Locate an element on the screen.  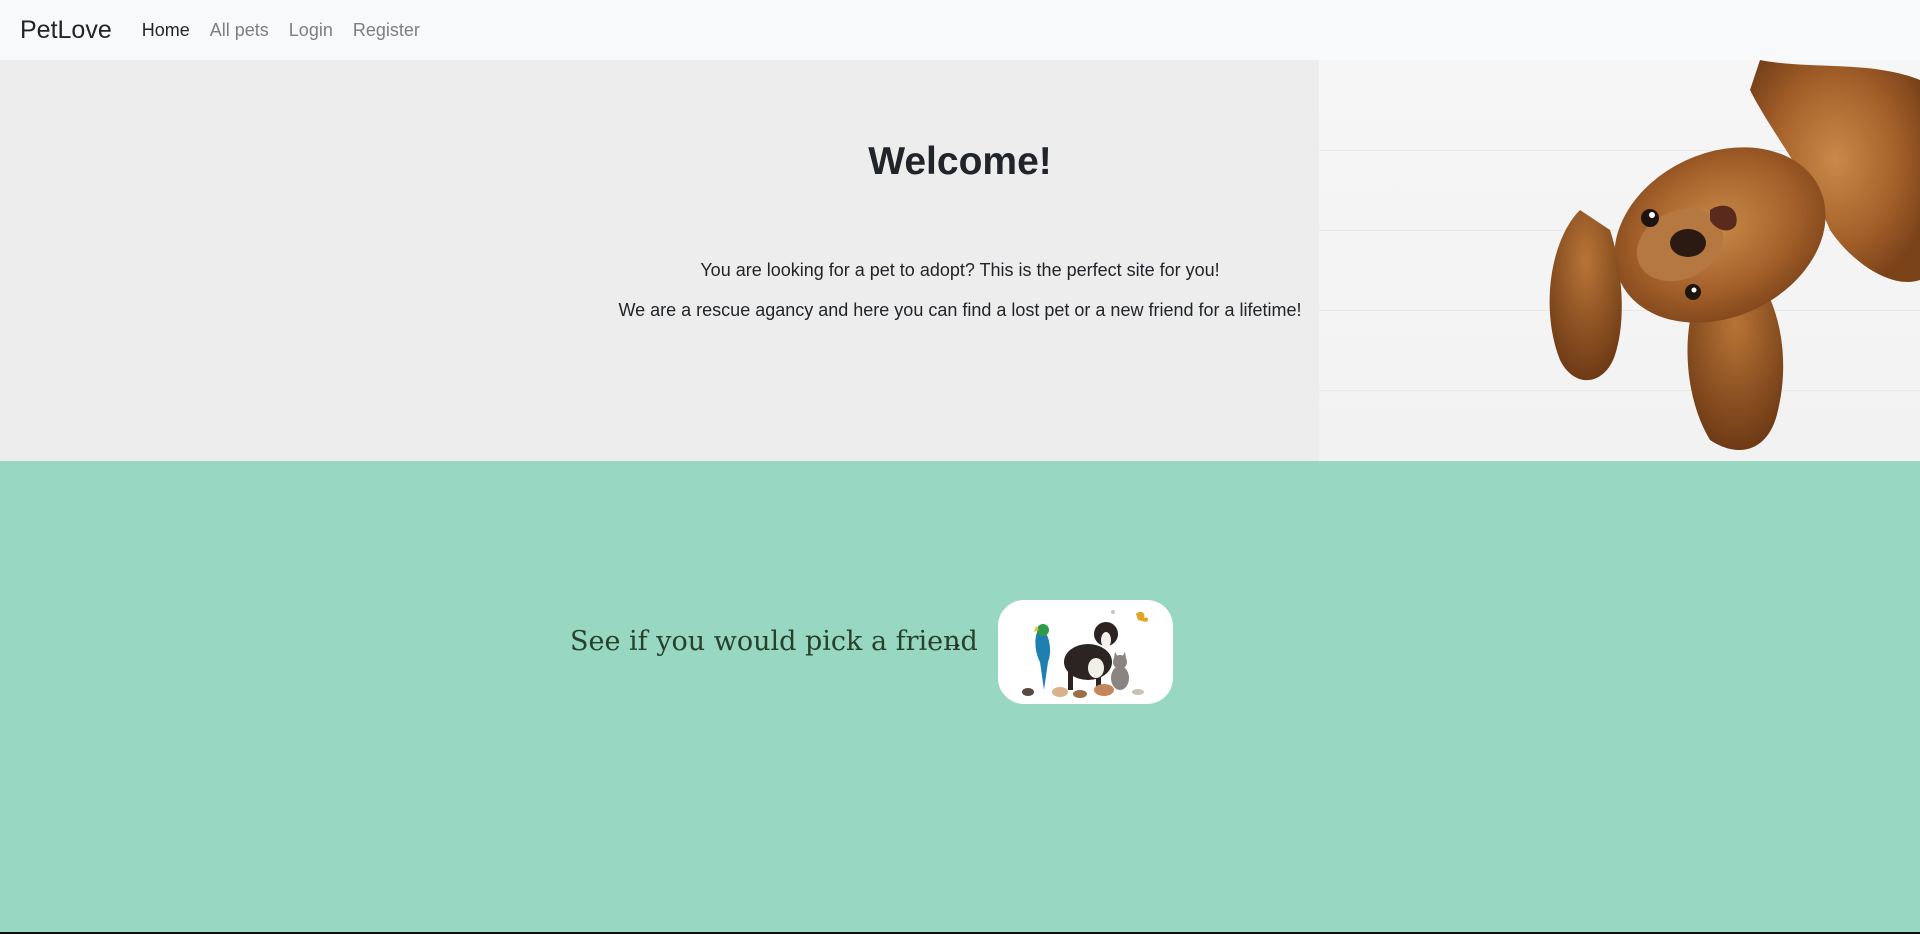
pets-card-button is located at coordinates (1085, 652).